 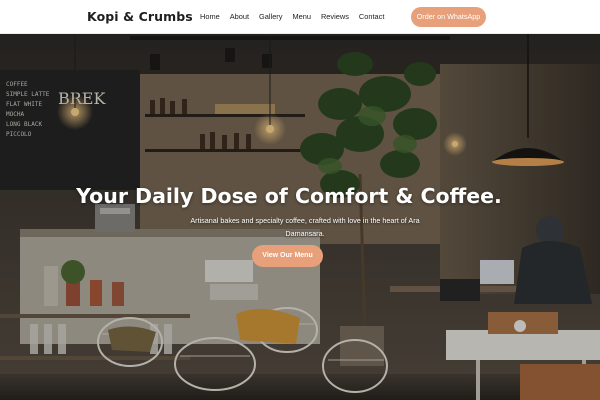 What do you see at coordinates (239, 16) in the screenshot?
I see `nav-link-about: About` at bounding box center [239, 16].